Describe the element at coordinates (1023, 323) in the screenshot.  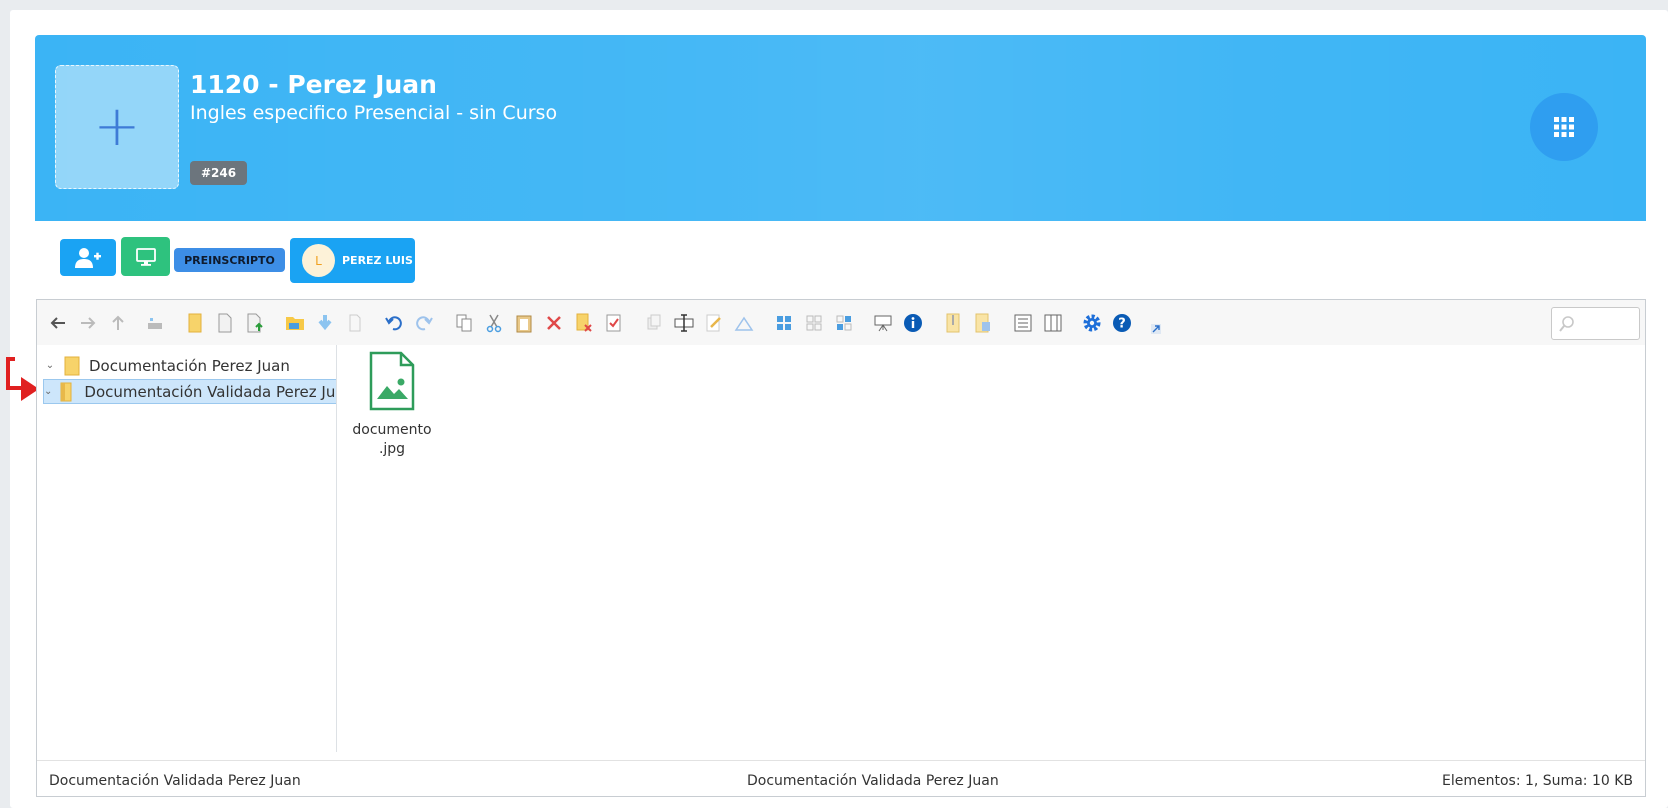
I see `list-view-icon` at that location.